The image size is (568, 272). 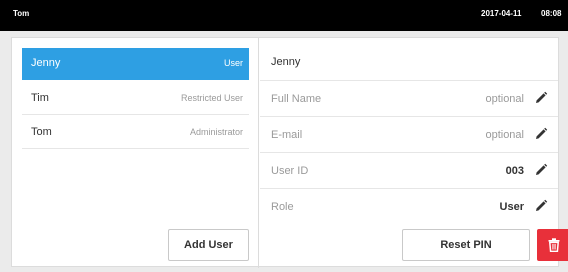 What do you see at coordinates (21, 13) in the screenshot?
I see `current-user-label: Tom` at bounding box center [21, 13].